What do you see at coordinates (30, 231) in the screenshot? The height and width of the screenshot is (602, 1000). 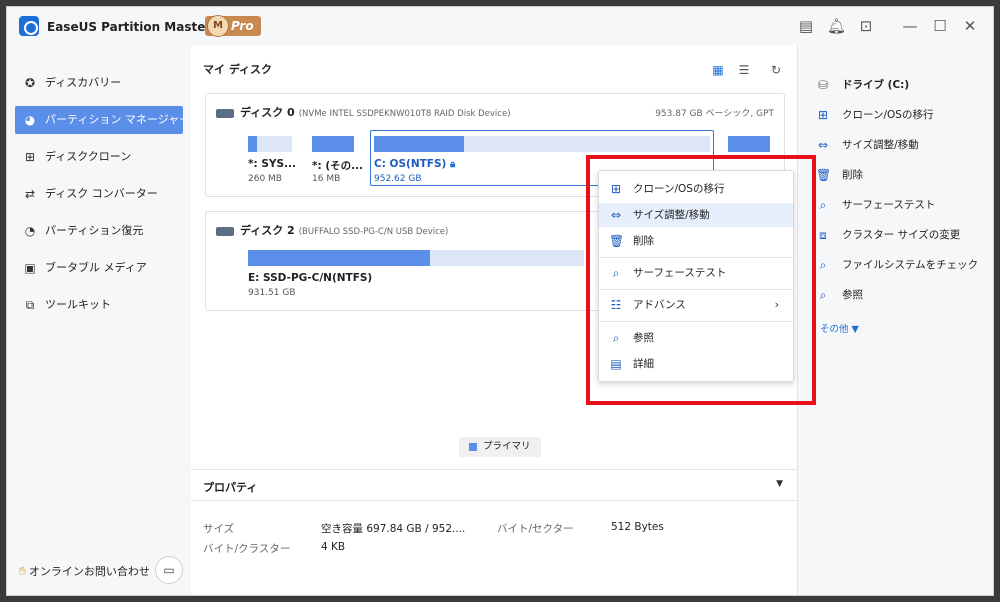 I see `pie-restore-icon: ◔` at bounding box center [30, 231].